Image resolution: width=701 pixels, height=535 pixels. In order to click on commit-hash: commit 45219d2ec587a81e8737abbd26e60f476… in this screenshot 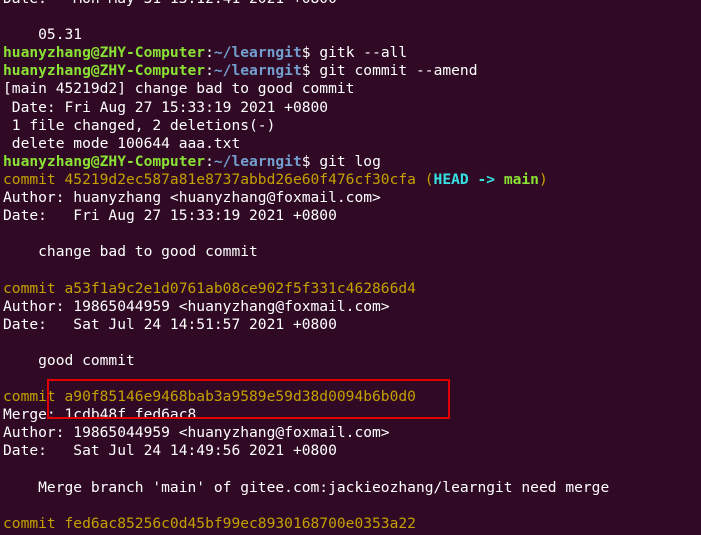, I will do `click(209, 179)`.